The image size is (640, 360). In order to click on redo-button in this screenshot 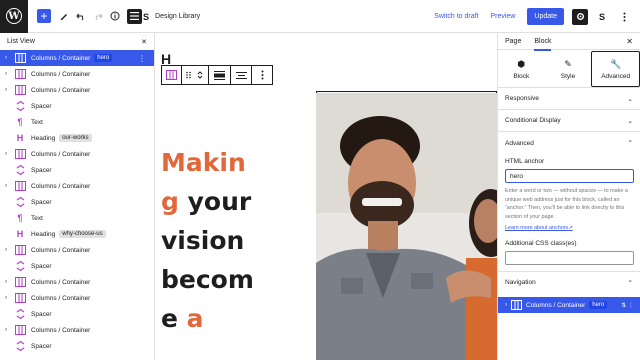, I will do `click(97, 16)`.